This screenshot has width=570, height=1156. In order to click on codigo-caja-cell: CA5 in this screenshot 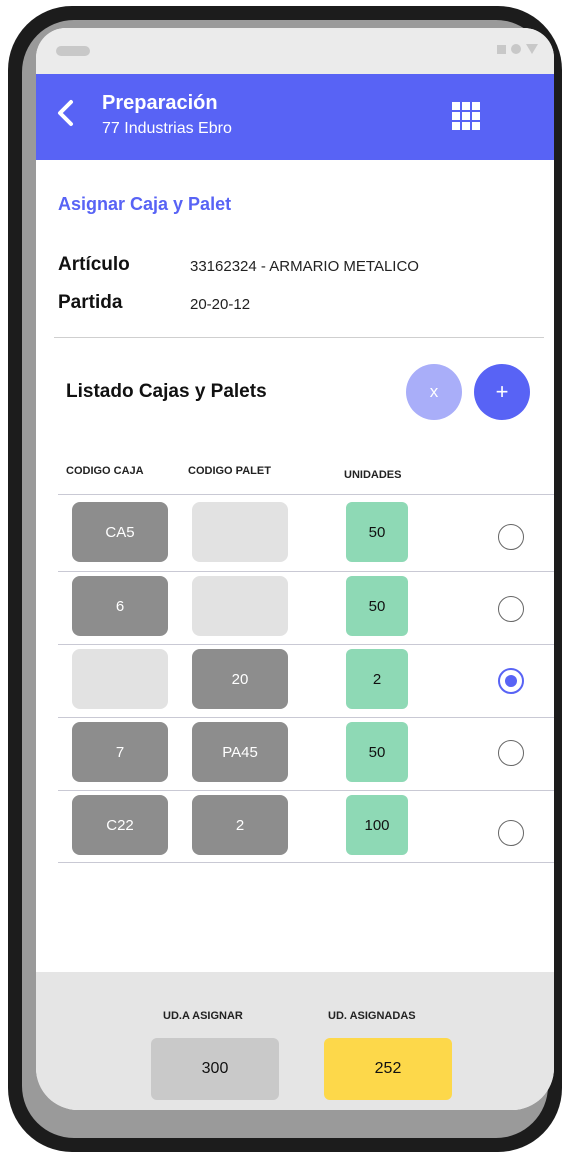, I will do `click(120, 532)`.